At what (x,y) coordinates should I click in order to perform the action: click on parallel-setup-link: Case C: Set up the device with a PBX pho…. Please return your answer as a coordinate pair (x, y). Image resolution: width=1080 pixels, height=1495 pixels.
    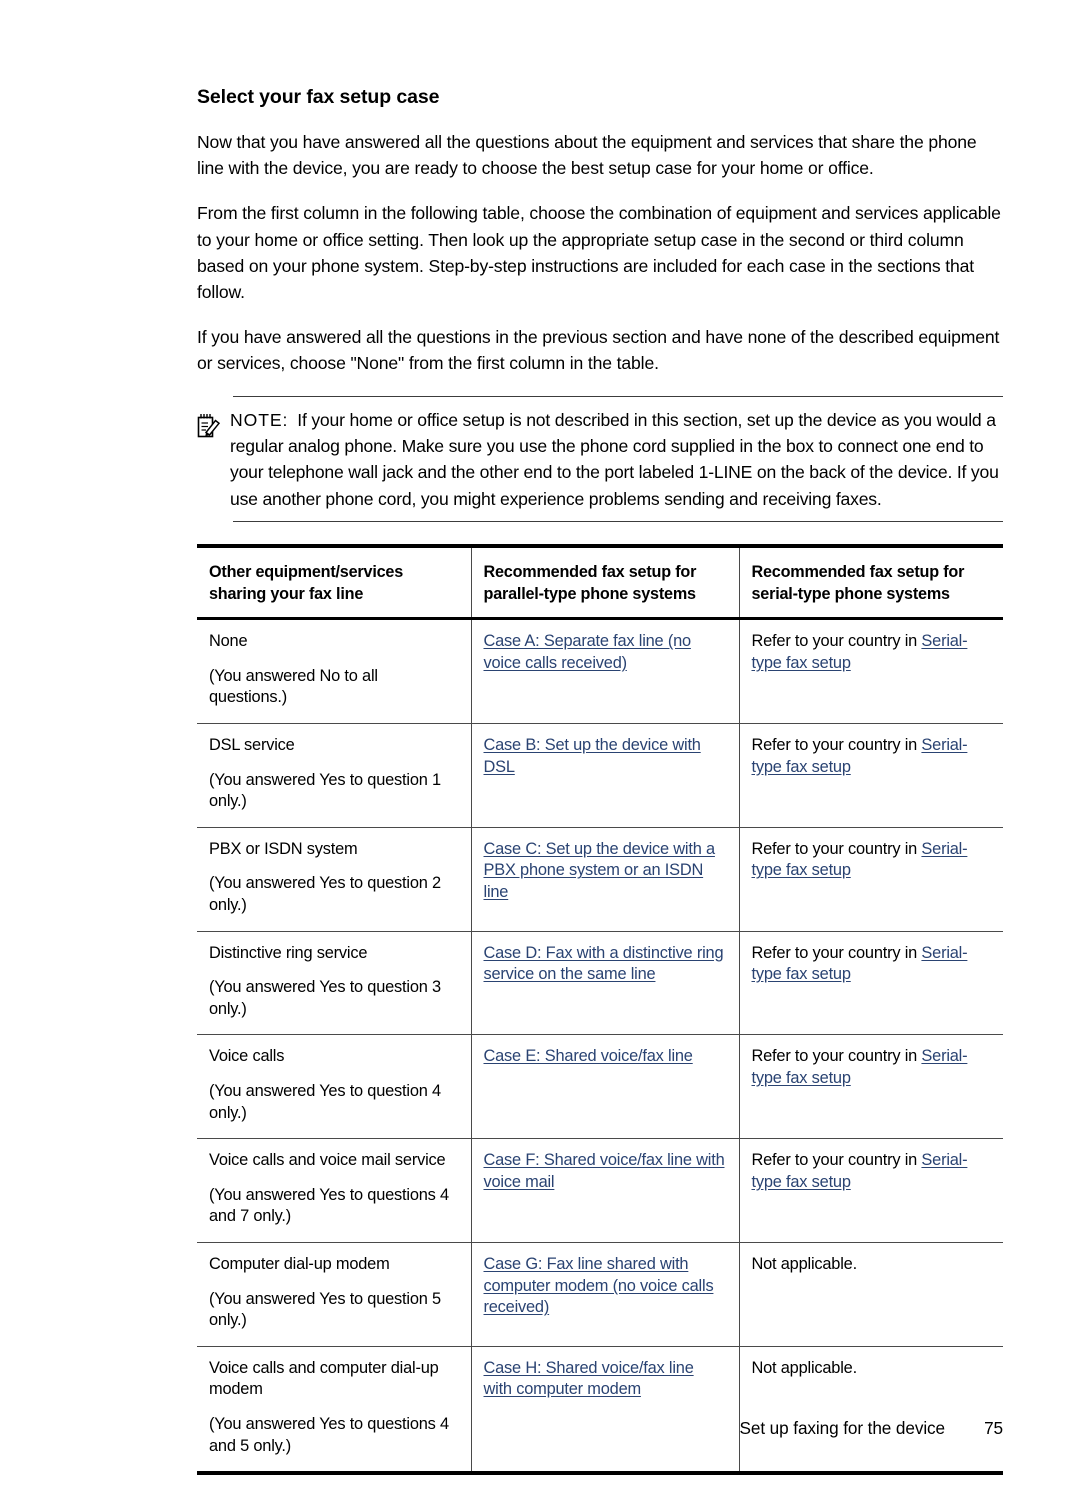
    Looking at the image, I should click on (600, 870).